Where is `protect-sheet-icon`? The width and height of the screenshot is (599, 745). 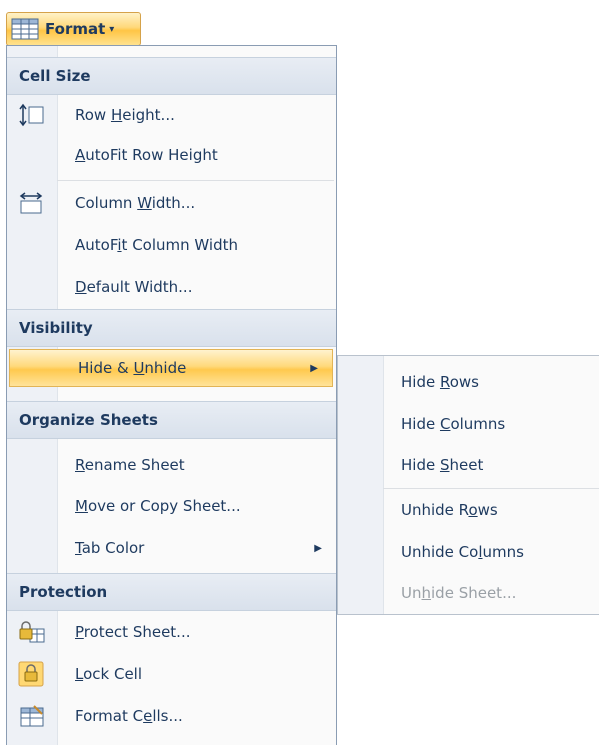
protect-sheet-icon is located at coordinates (32, 632).